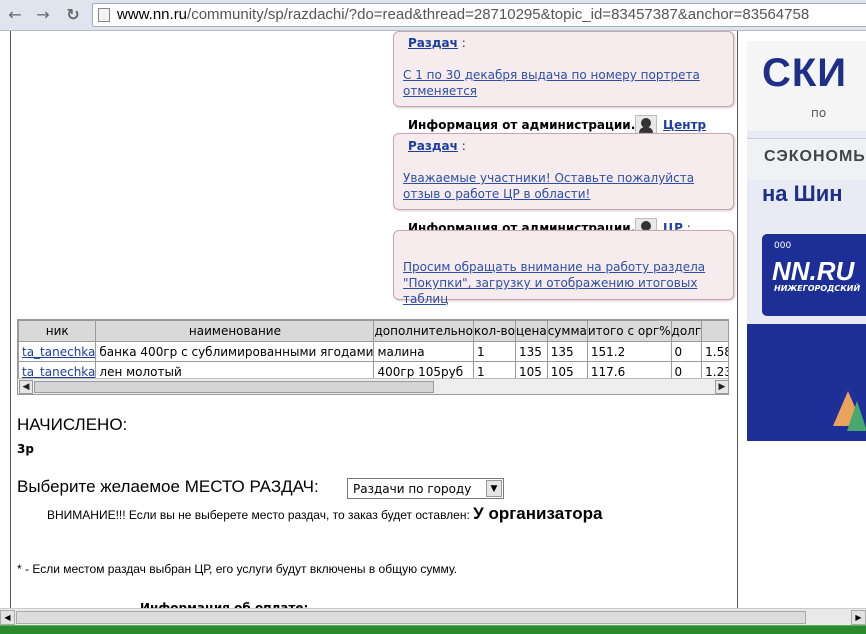 The image size is (866, 634). Describe the element at coordinates (423, 351) in the screenshot. I see `table-cell: малина` at that location.